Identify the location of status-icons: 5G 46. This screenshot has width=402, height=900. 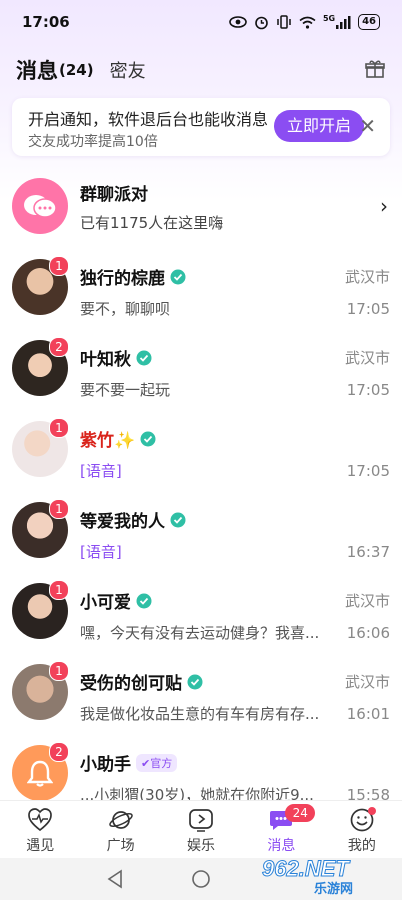
(304, 22).